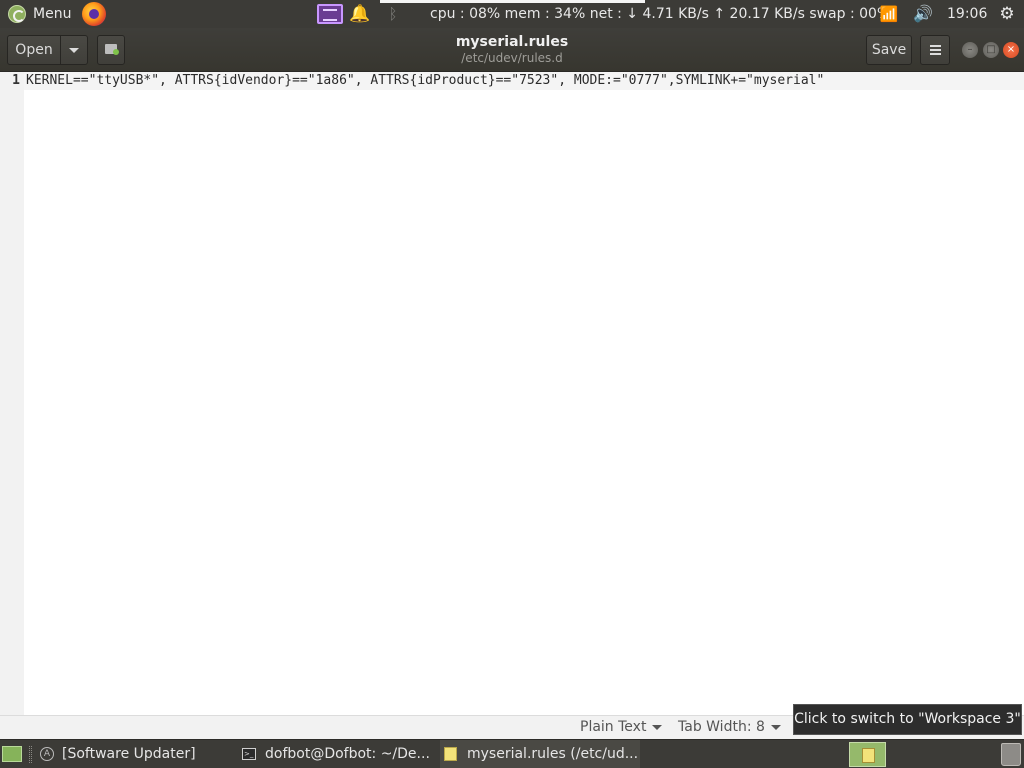  I want to click on line-number: 1, so click(16, 80).